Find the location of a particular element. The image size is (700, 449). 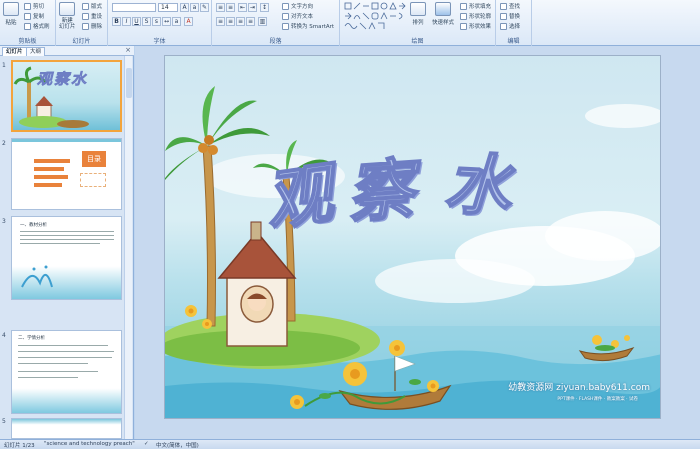

shrink-font-button: a is located at coordinates (194, 7).